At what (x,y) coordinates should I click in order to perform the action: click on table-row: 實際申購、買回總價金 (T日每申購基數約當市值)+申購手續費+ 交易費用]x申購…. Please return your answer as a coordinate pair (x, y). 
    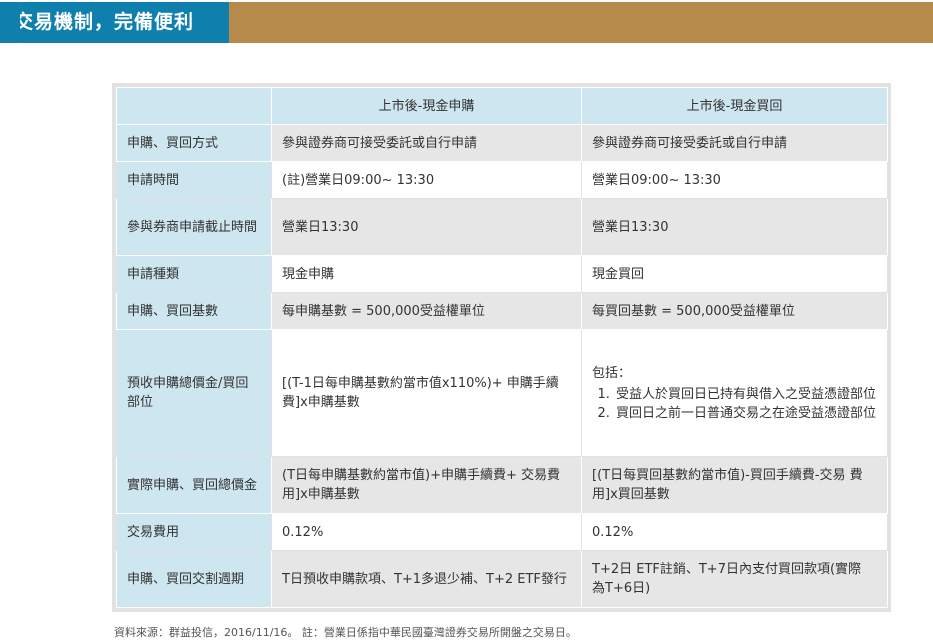
    Looking at the image, I should click on (502, 485).